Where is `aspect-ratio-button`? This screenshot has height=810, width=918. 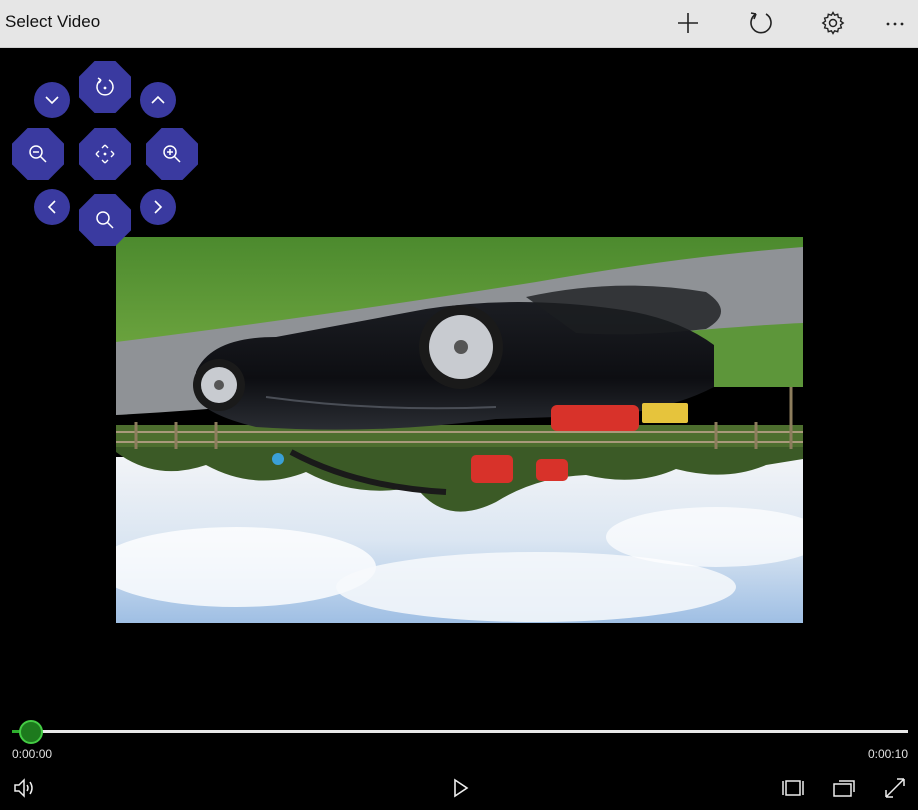 aspect-ratio-button is located at coordinates (793, 788).